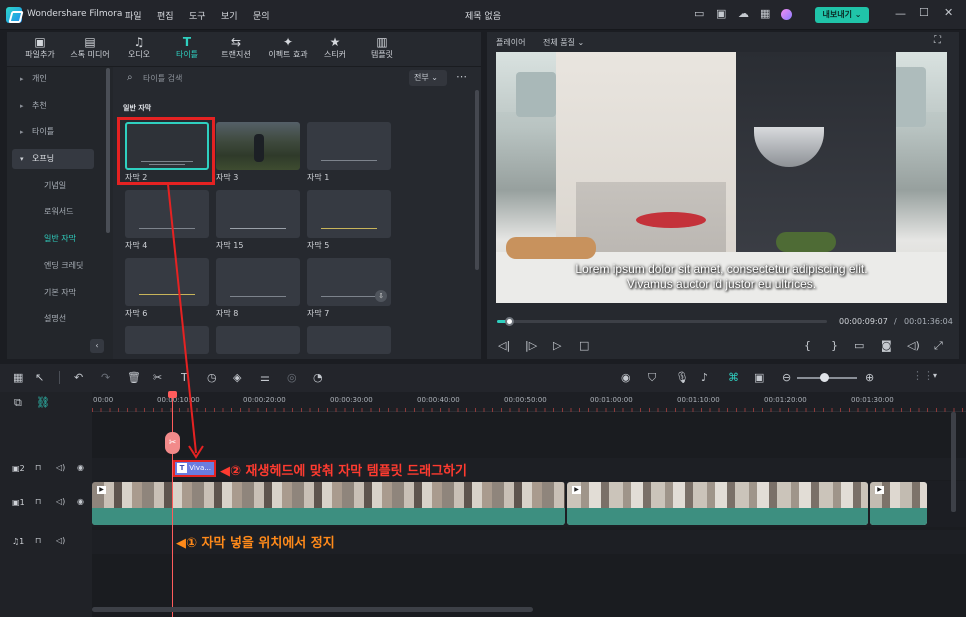  Describe the element at coordinates (312, 609) in the screenshot. I see `timeline-hscrollbar` at that location.